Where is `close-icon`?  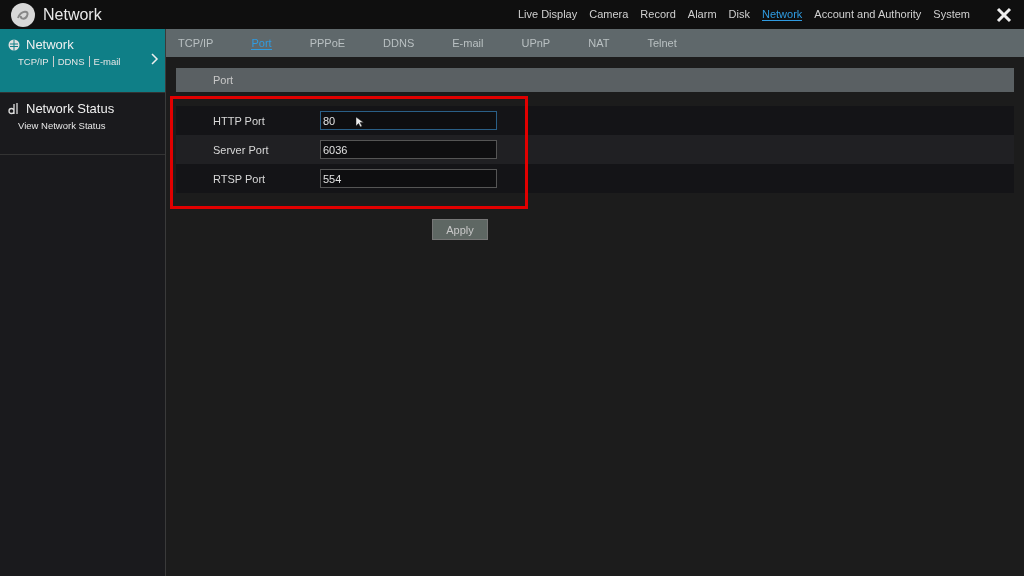
close-icon is located at coordinates (1004, 14).